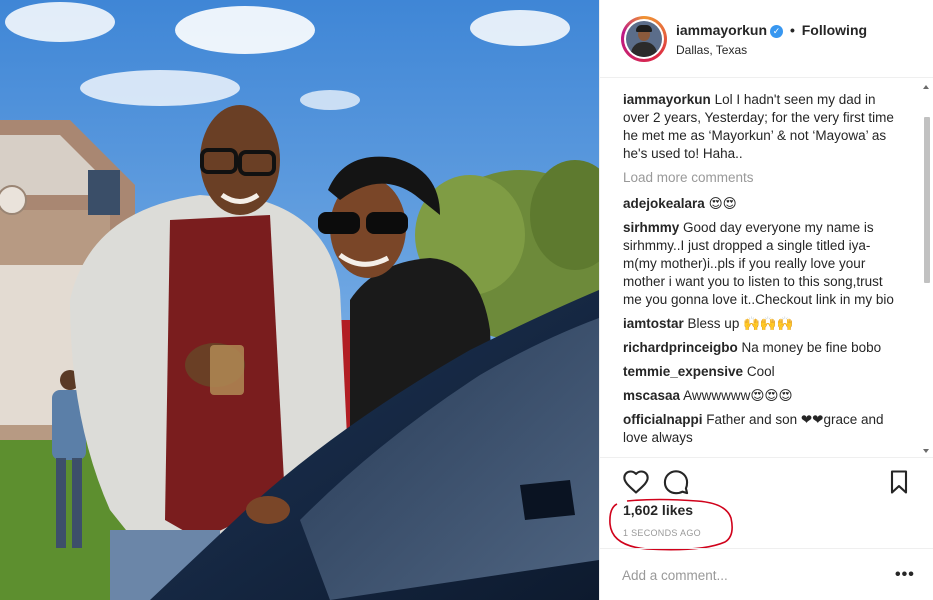 This screenshot has width=933, height=600. What do you see at coordinates (811, 347) in the screenshot?
I see `comment-text: Na money be fine bobo` at bounding box center [811, 347].